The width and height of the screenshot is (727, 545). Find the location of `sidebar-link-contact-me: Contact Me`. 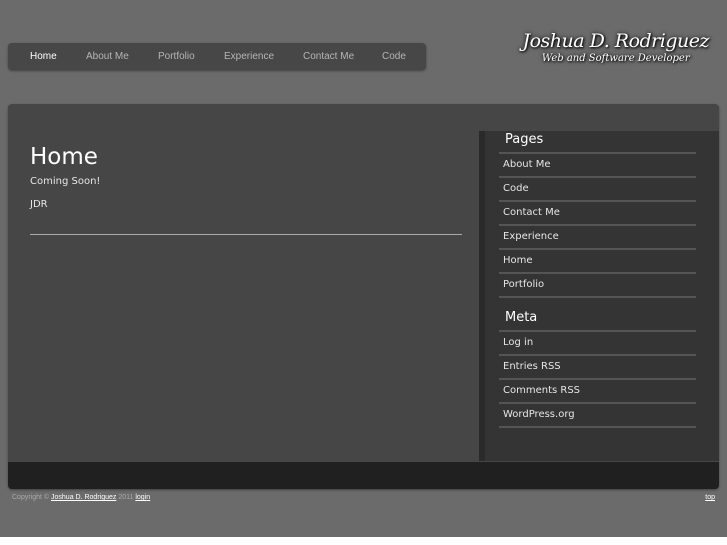

sidebar-link-contact-me: Contact Me is located at coordinates (597, 214).